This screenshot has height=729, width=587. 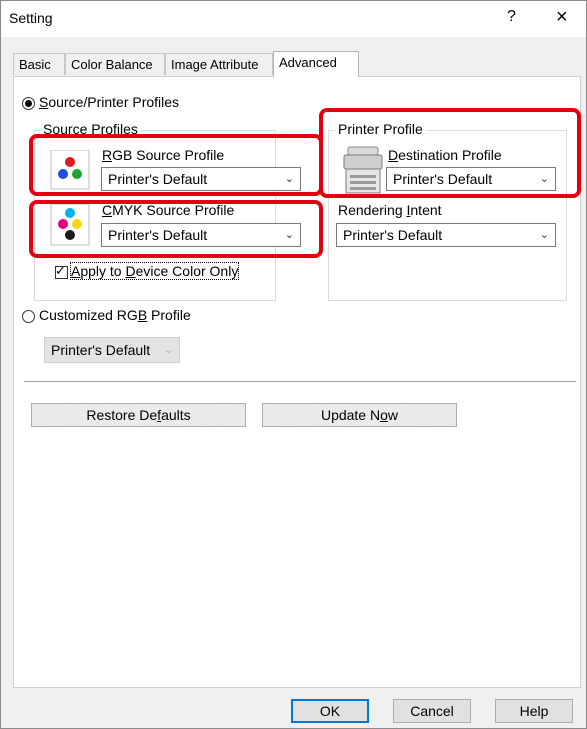 What do you see at coordinates (380, 129) in the screenshot?
I see `printer-profile-legend: Printer Profile` at bounding box center [380, 129].